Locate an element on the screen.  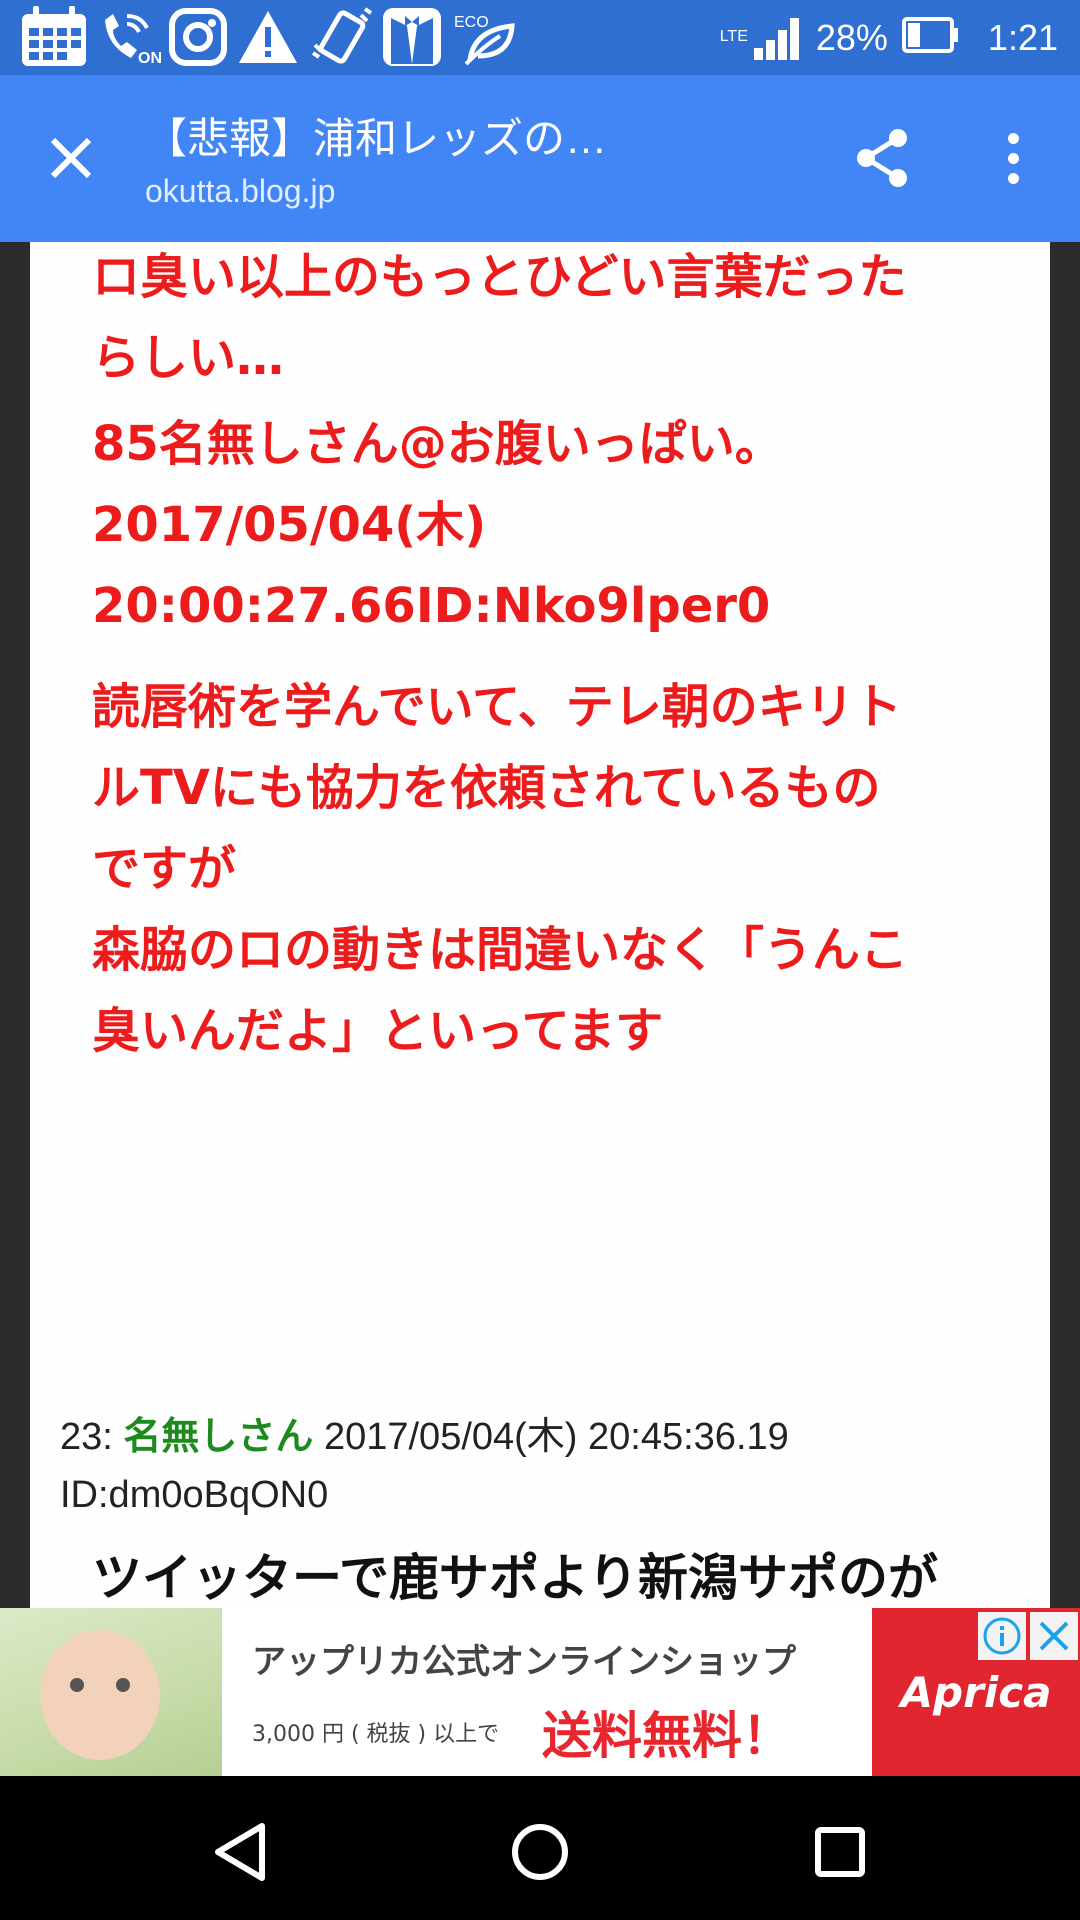
wifi-call-icon: ON is located at coordinates (129, 37).